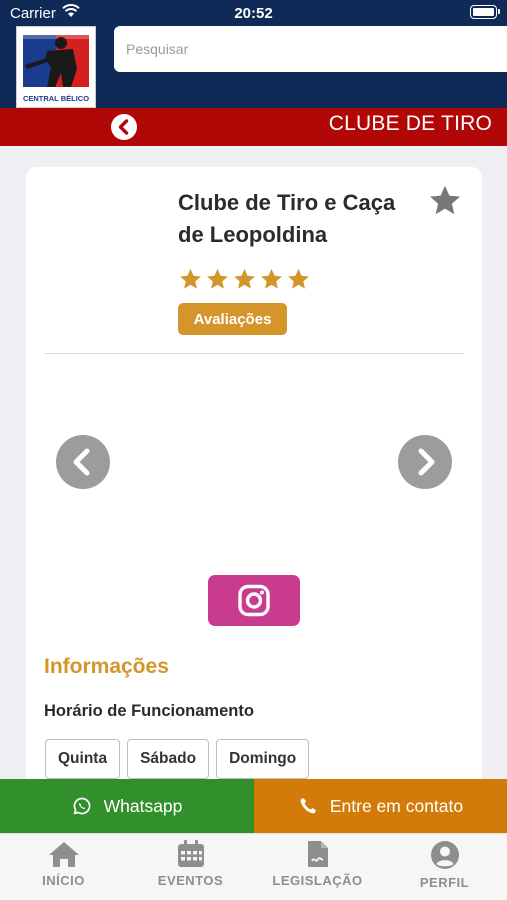  I want to click on brand-logo: CENTRAL BÉLICO, so click(56, 67).